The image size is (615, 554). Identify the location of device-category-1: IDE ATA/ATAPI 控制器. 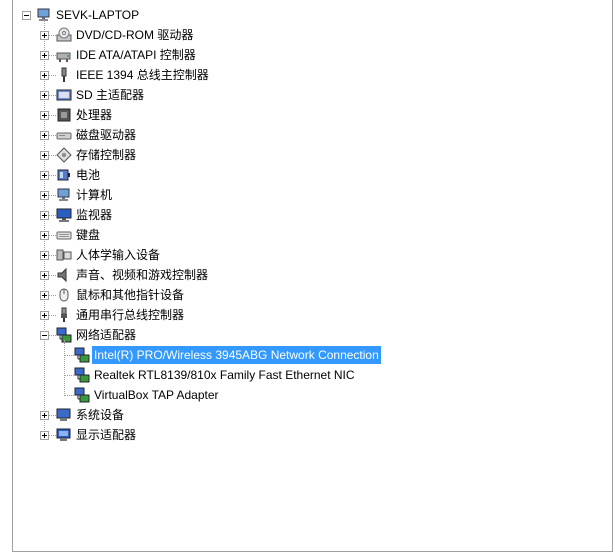
(136, 55).